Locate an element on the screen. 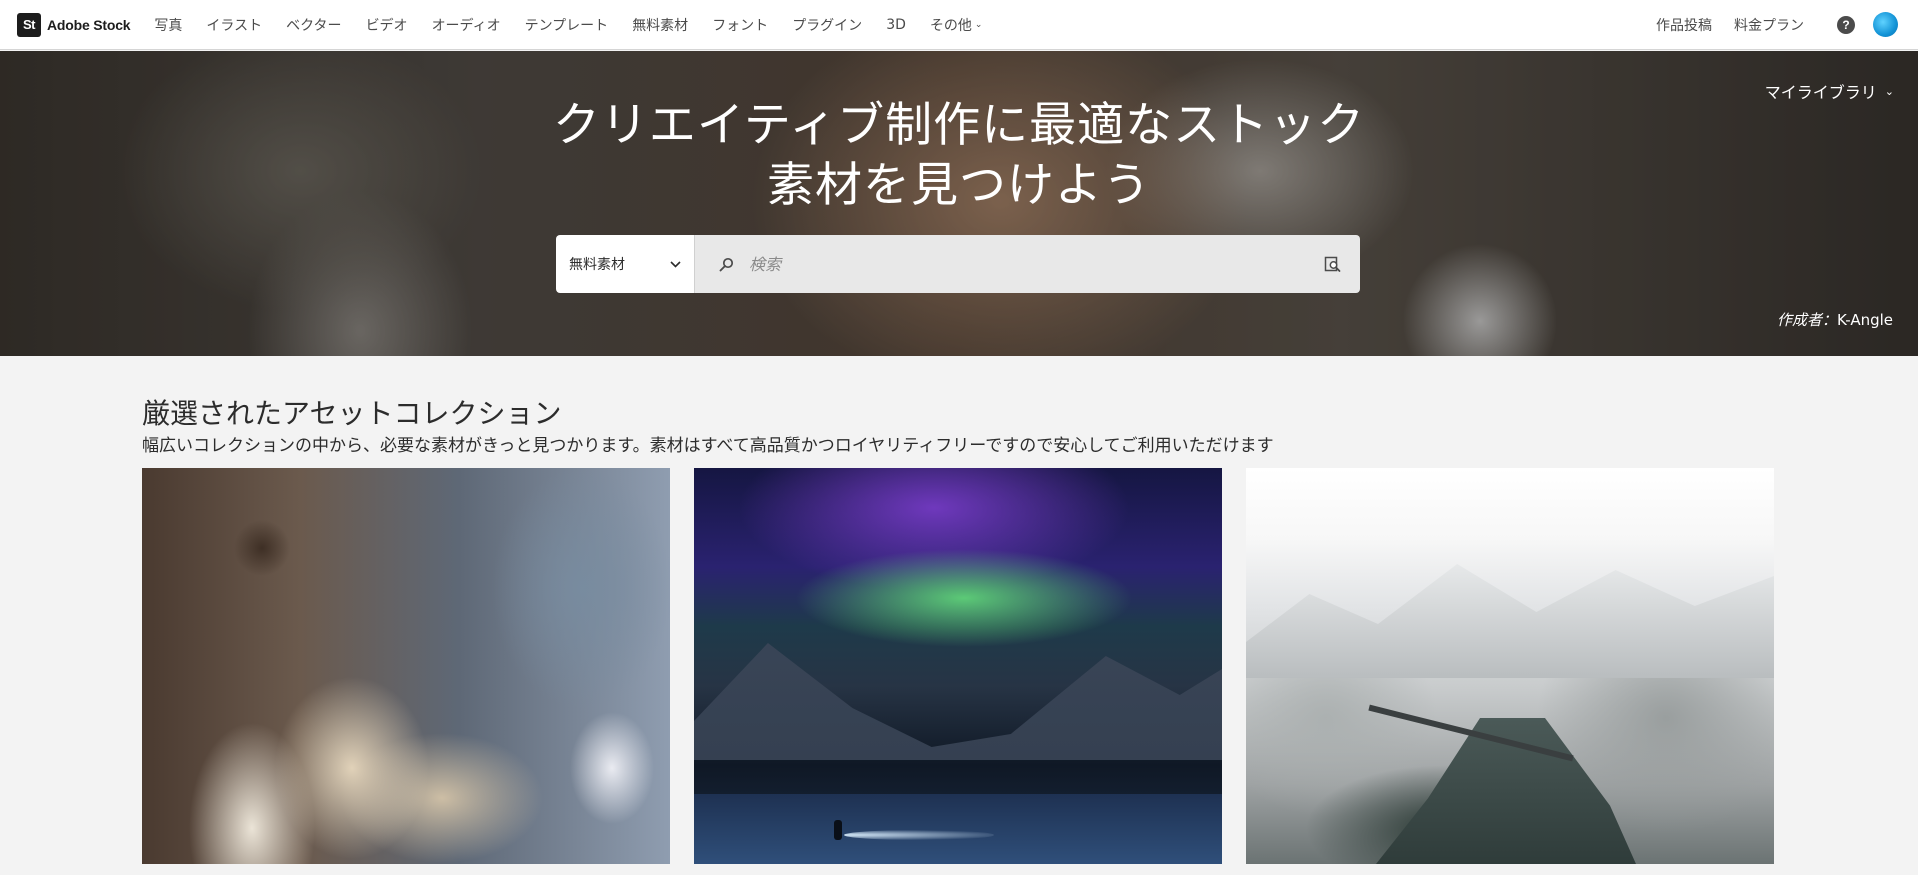 This screenshot has width=1918, height=875. visual-search-icon is located at coordinates (1332, 264).